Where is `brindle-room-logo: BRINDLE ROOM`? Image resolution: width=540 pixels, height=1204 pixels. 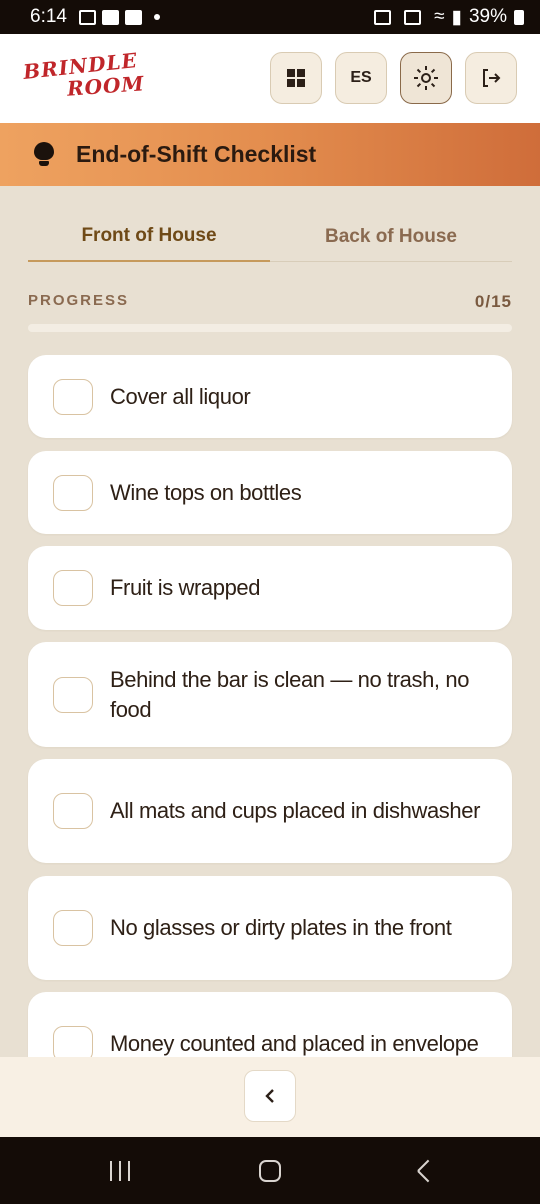
brindle-room-logo: BRINDLE ROOM is located at coordinates (84, 76).